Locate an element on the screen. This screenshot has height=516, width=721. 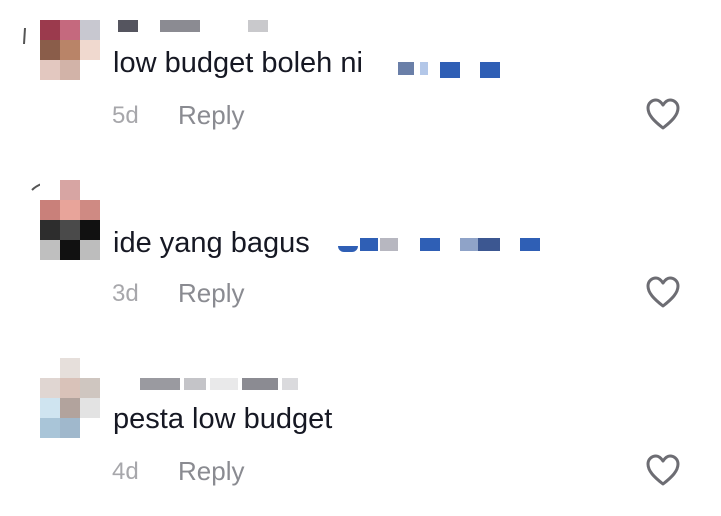
comment-time: 4d is located at coordinates (125, 471).